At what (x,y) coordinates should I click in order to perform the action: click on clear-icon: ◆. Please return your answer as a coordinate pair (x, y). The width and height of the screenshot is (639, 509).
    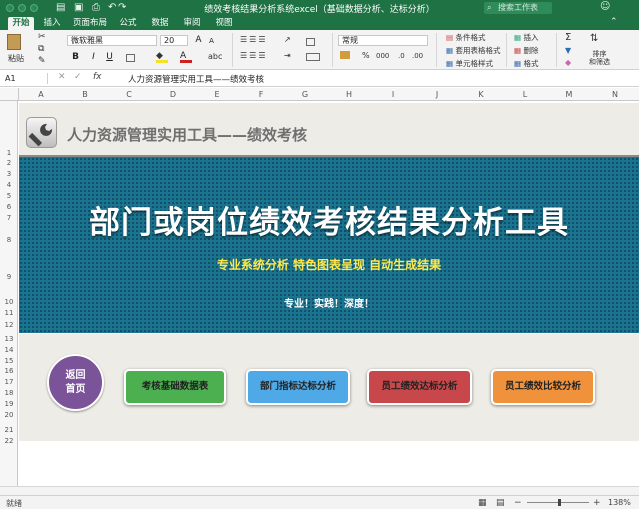
    Looking at the image, I should click on (568, 62).